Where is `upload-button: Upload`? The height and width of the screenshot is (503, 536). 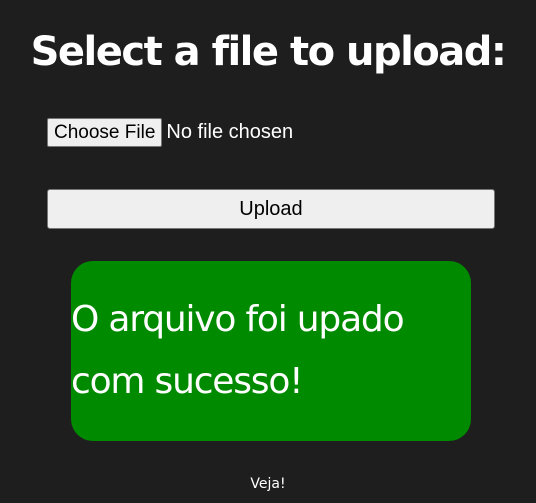 upload-button: Upload is located at coordinates (271, 209).